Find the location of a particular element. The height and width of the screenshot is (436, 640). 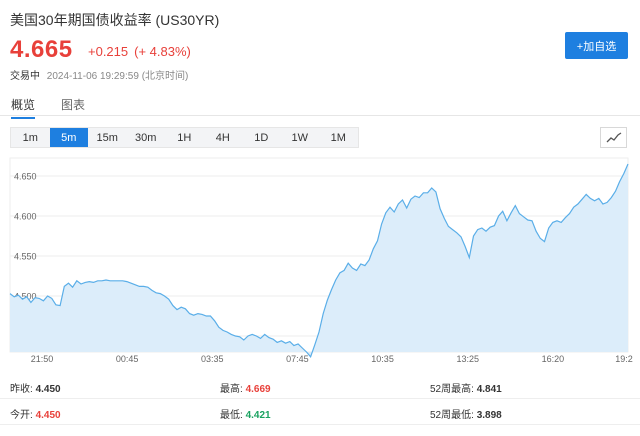

x-tick-label: 00:45 is located at coordinates (127, 359).